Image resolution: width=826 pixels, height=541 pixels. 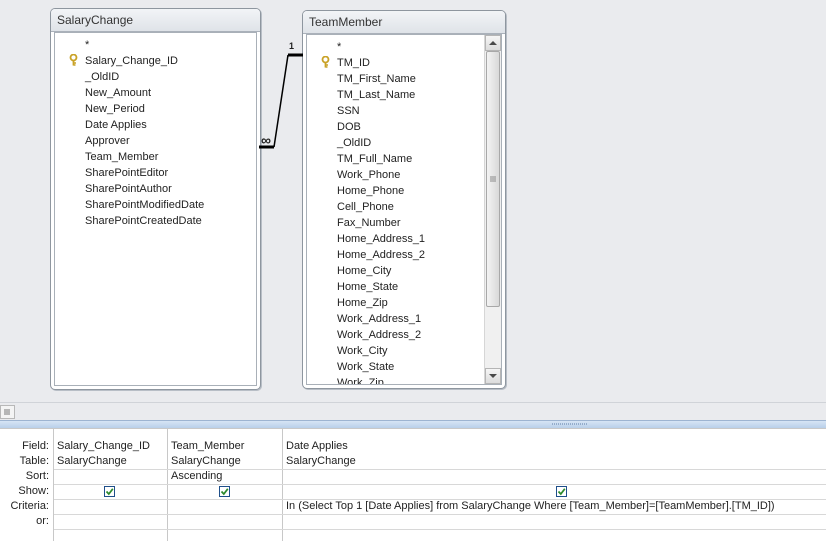 I want to click on field-list-item: Fax_Number, so click(x=369, y=223).